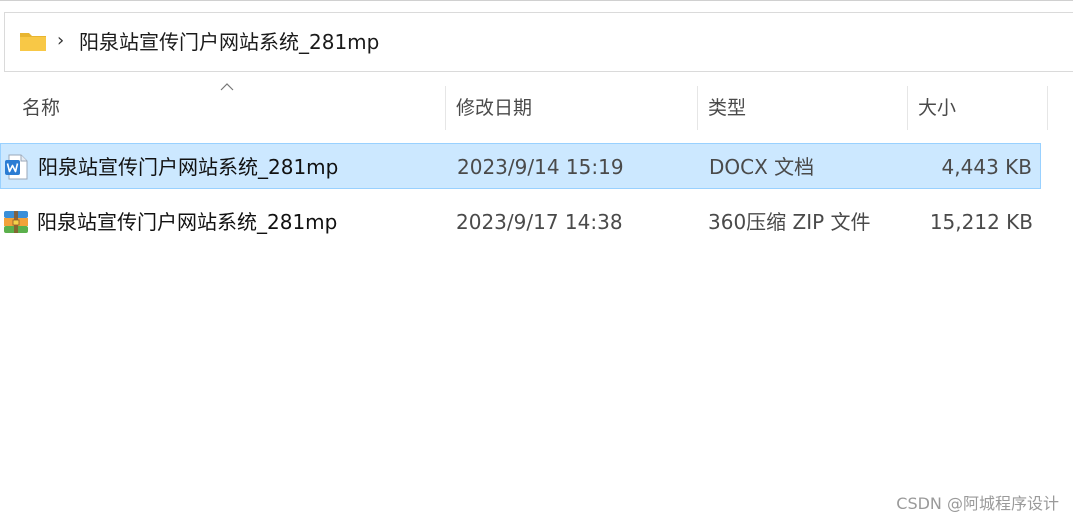  What do you see at coordinates (540, 167) in the screenshot?
I see `file-modified-date: 2023/9/14 15:19` at bounding box center [540, 167].